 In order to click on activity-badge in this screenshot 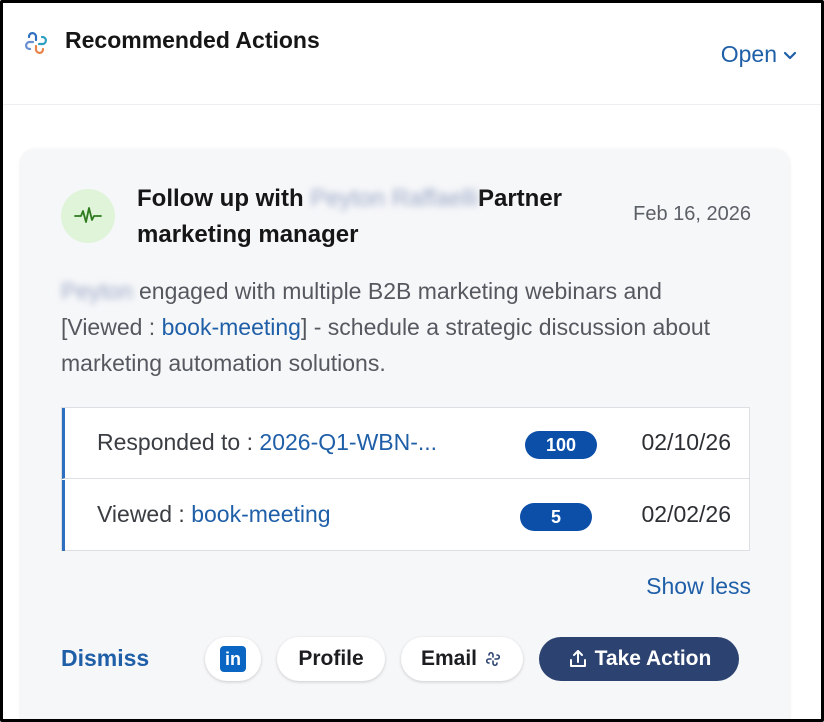, I will do `click(88, 216)`.